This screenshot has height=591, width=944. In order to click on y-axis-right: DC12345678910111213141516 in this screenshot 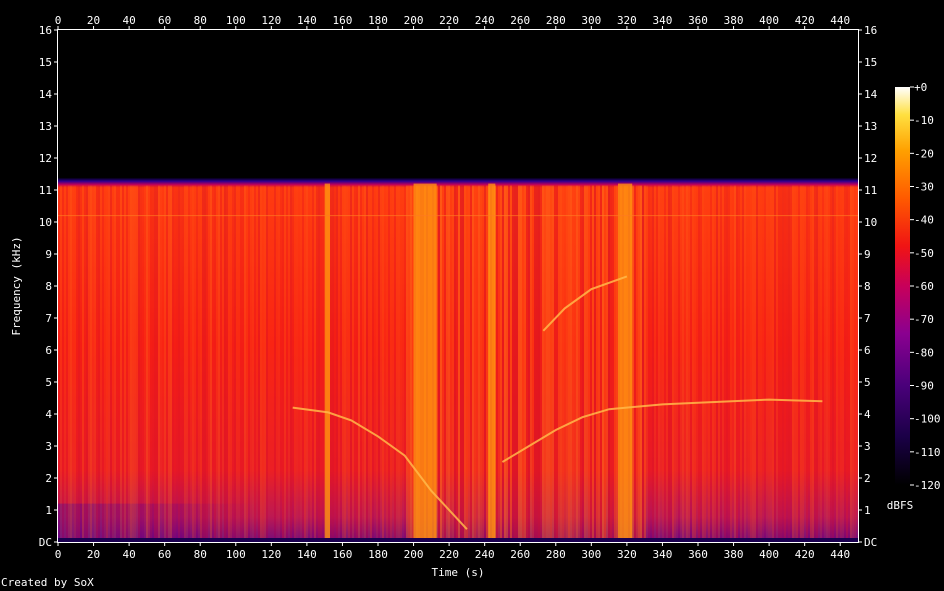, I will do `click(868, 286)`.